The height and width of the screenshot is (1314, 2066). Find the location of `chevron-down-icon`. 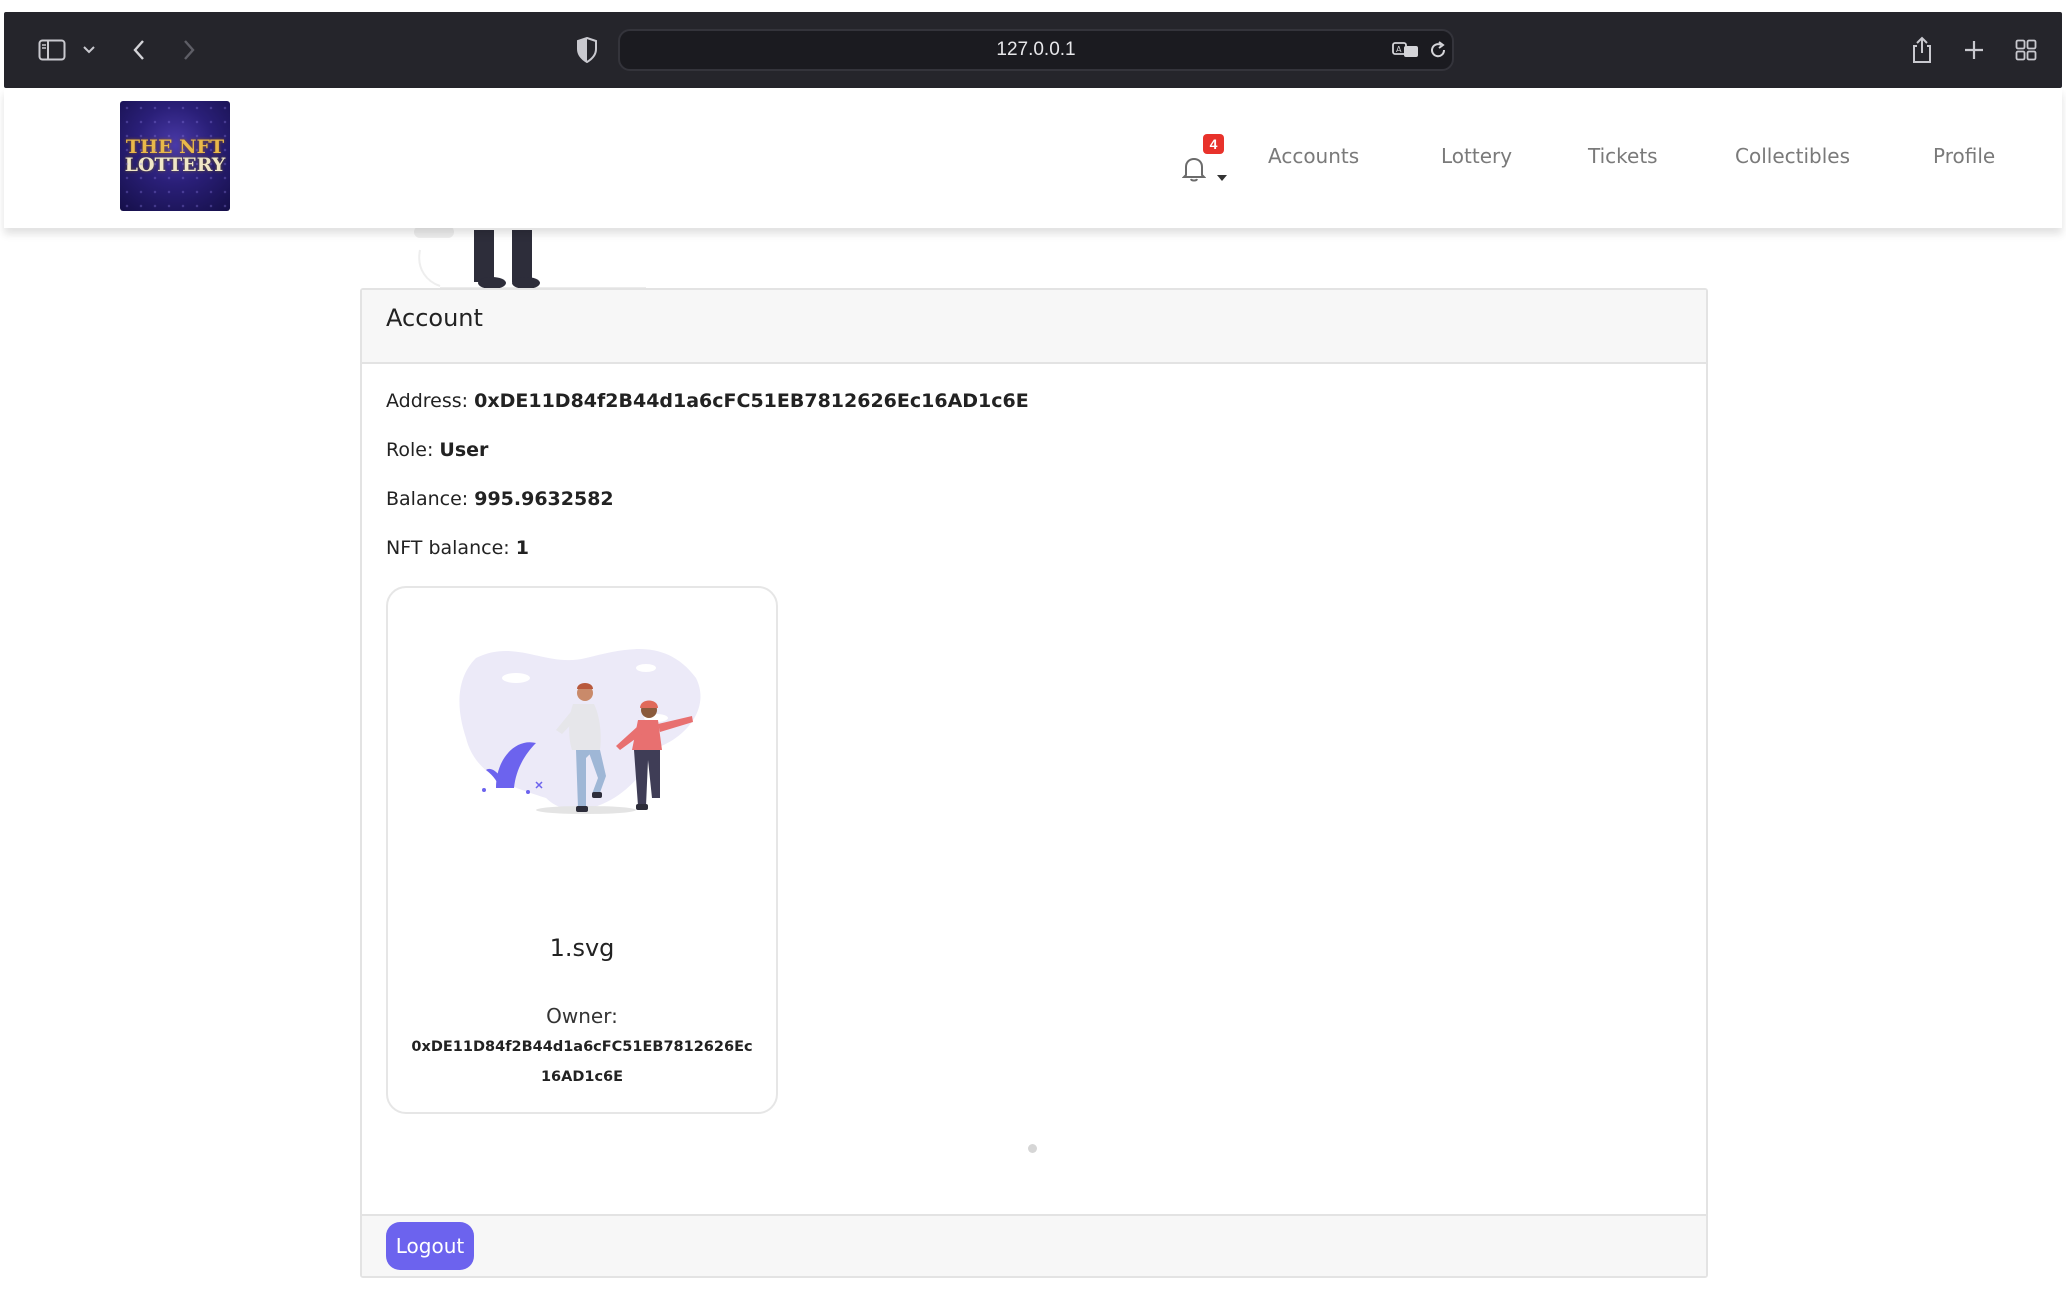

chevron-down-icon is located at coordinates (89, 50).